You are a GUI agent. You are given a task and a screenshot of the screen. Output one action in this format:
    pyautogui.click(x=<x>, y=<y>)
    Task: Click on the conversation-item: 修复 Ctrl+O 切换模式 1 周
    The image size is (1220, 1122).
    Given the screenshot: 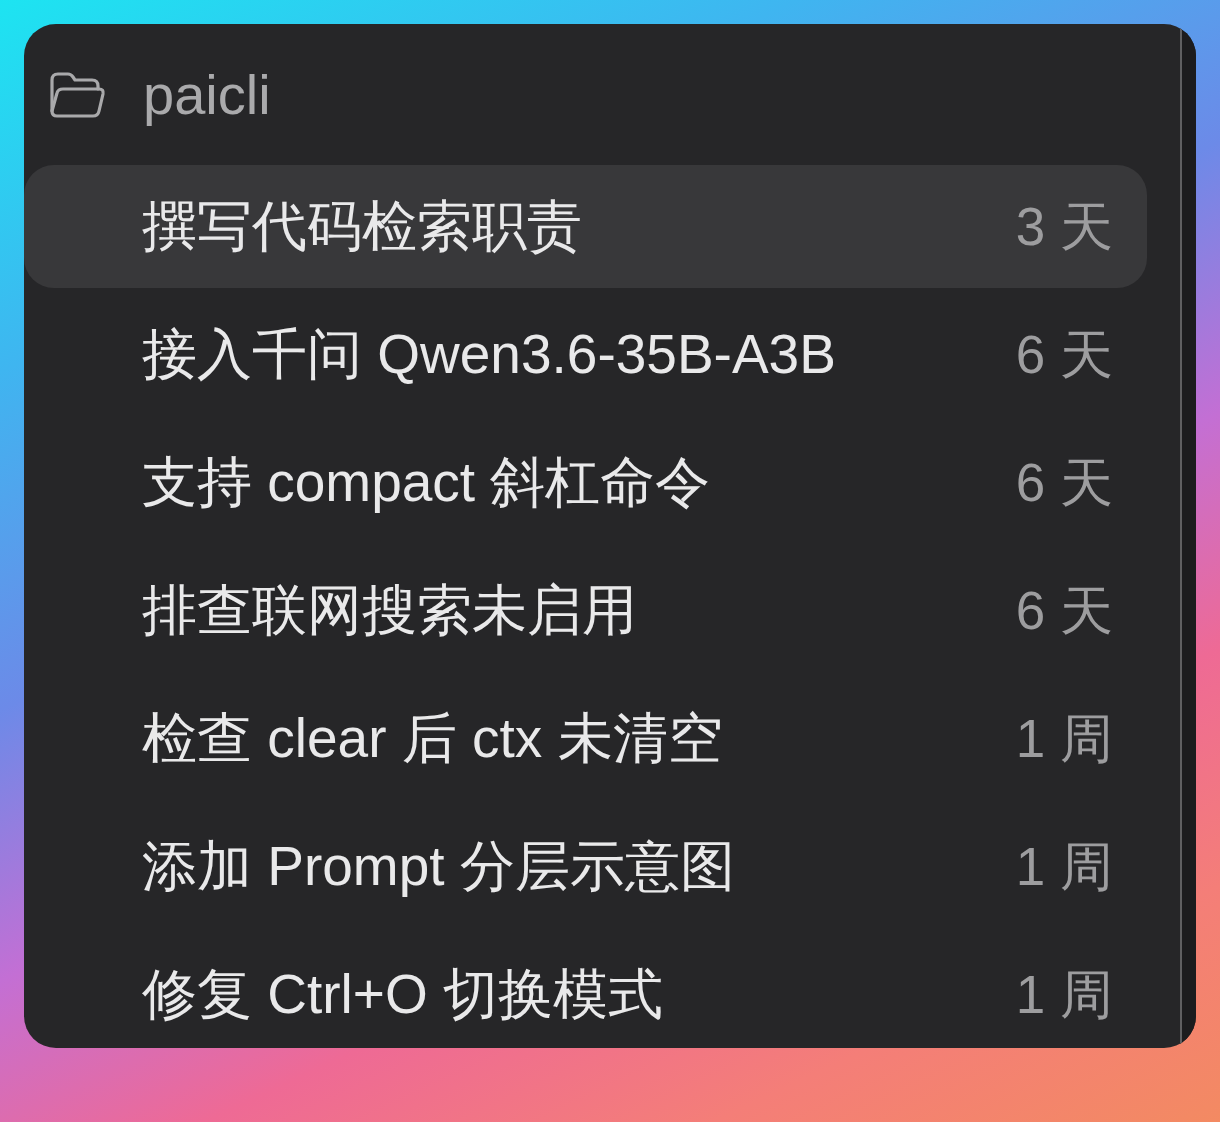 What is the action you would take?
    pyautogui.click(x=585, y=990)
    